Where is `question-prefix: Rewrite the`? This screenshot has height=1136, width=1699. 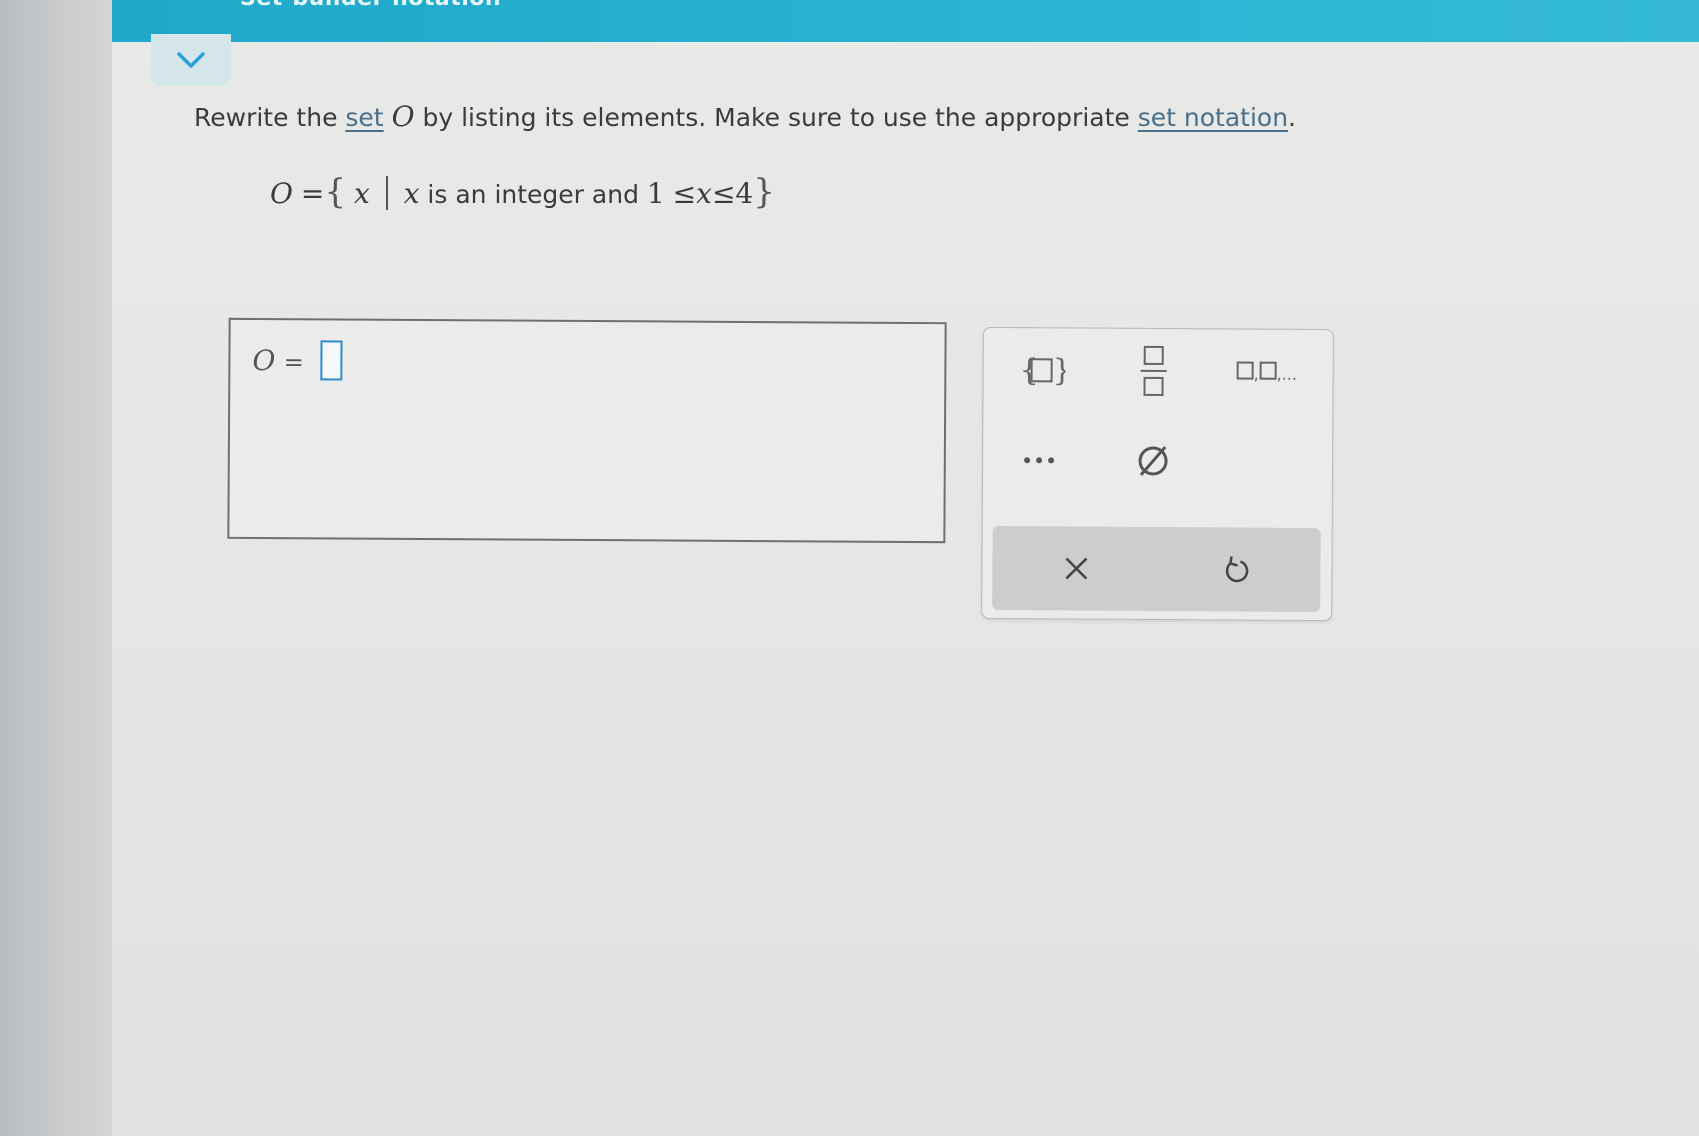 question-prefix: Rewrite the is located at coordinates (270, 117).